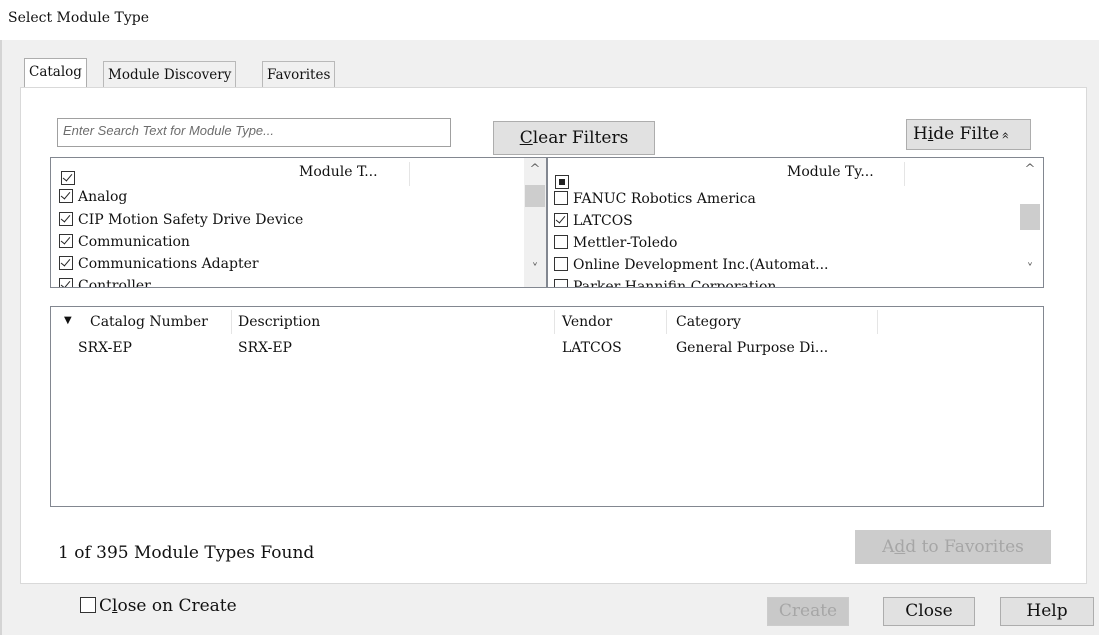 The image size is (1099, 635). Describe the element at coordinates (888, 547) in the screenshot. I see `add-to-favorites-pre: A` at that location.